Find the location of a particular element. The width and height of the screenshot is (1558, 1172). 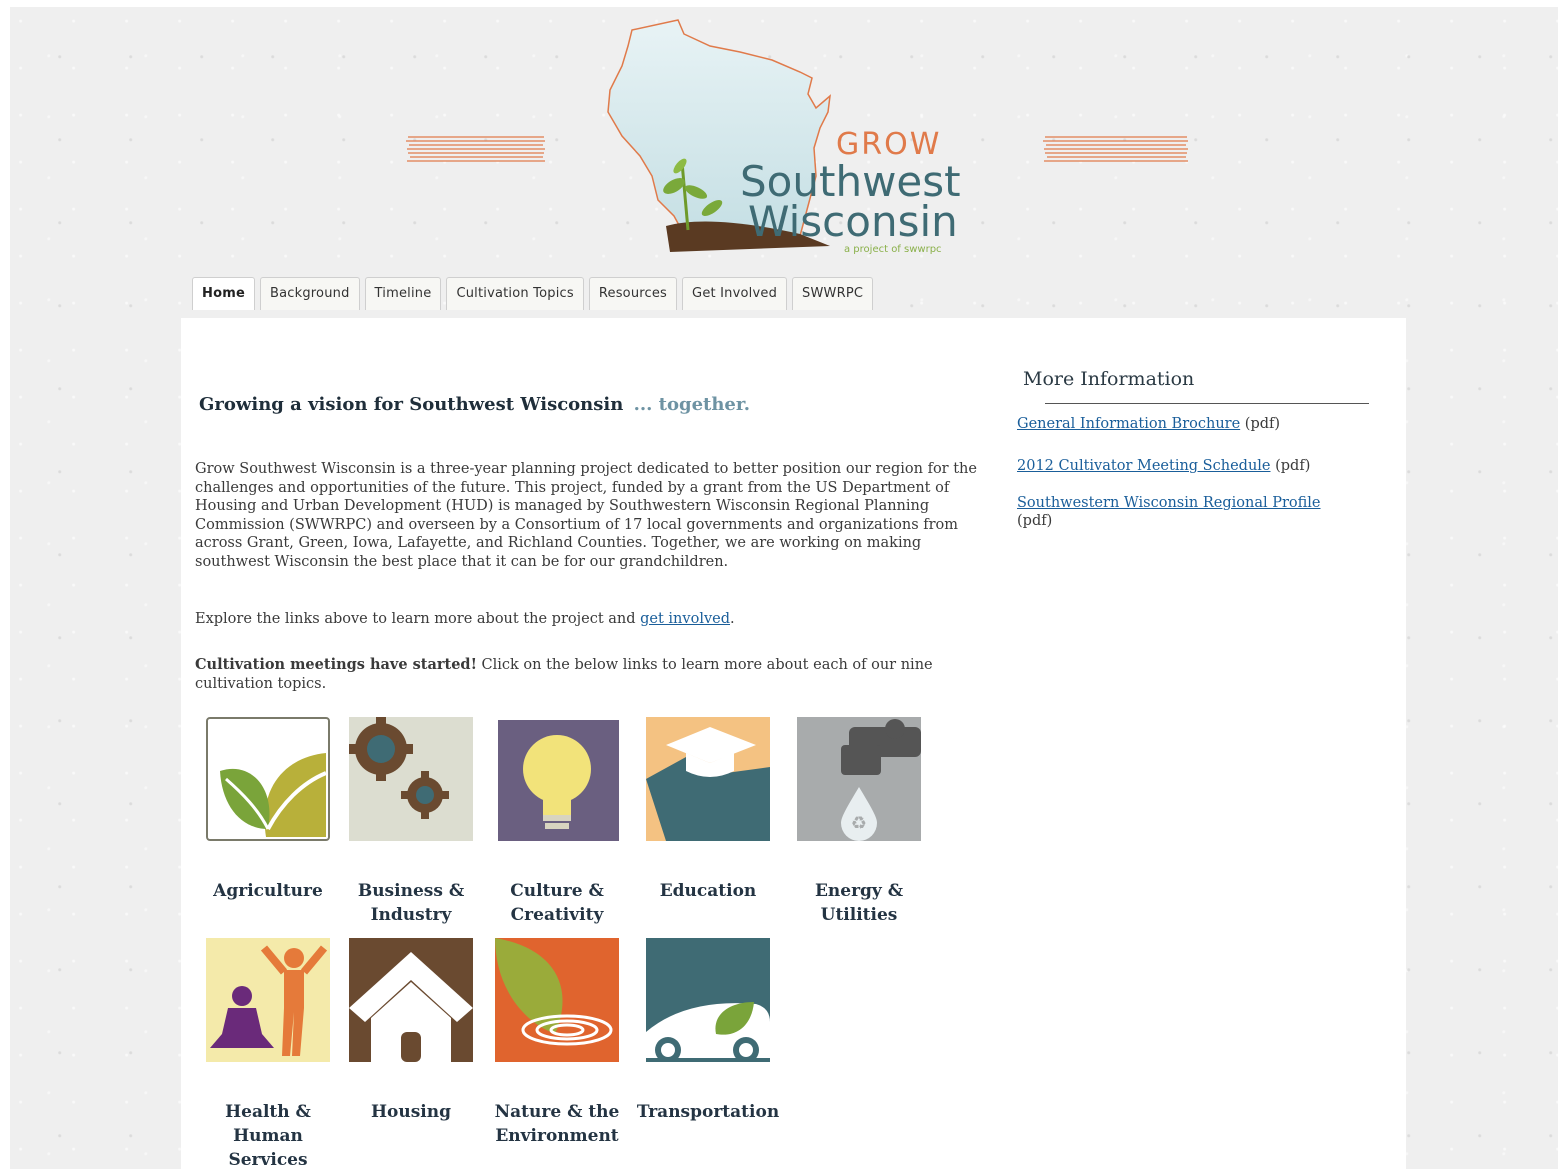

topic-energy-utilities: ♻ Energy & Utilities is located at coordinates (859, 822).